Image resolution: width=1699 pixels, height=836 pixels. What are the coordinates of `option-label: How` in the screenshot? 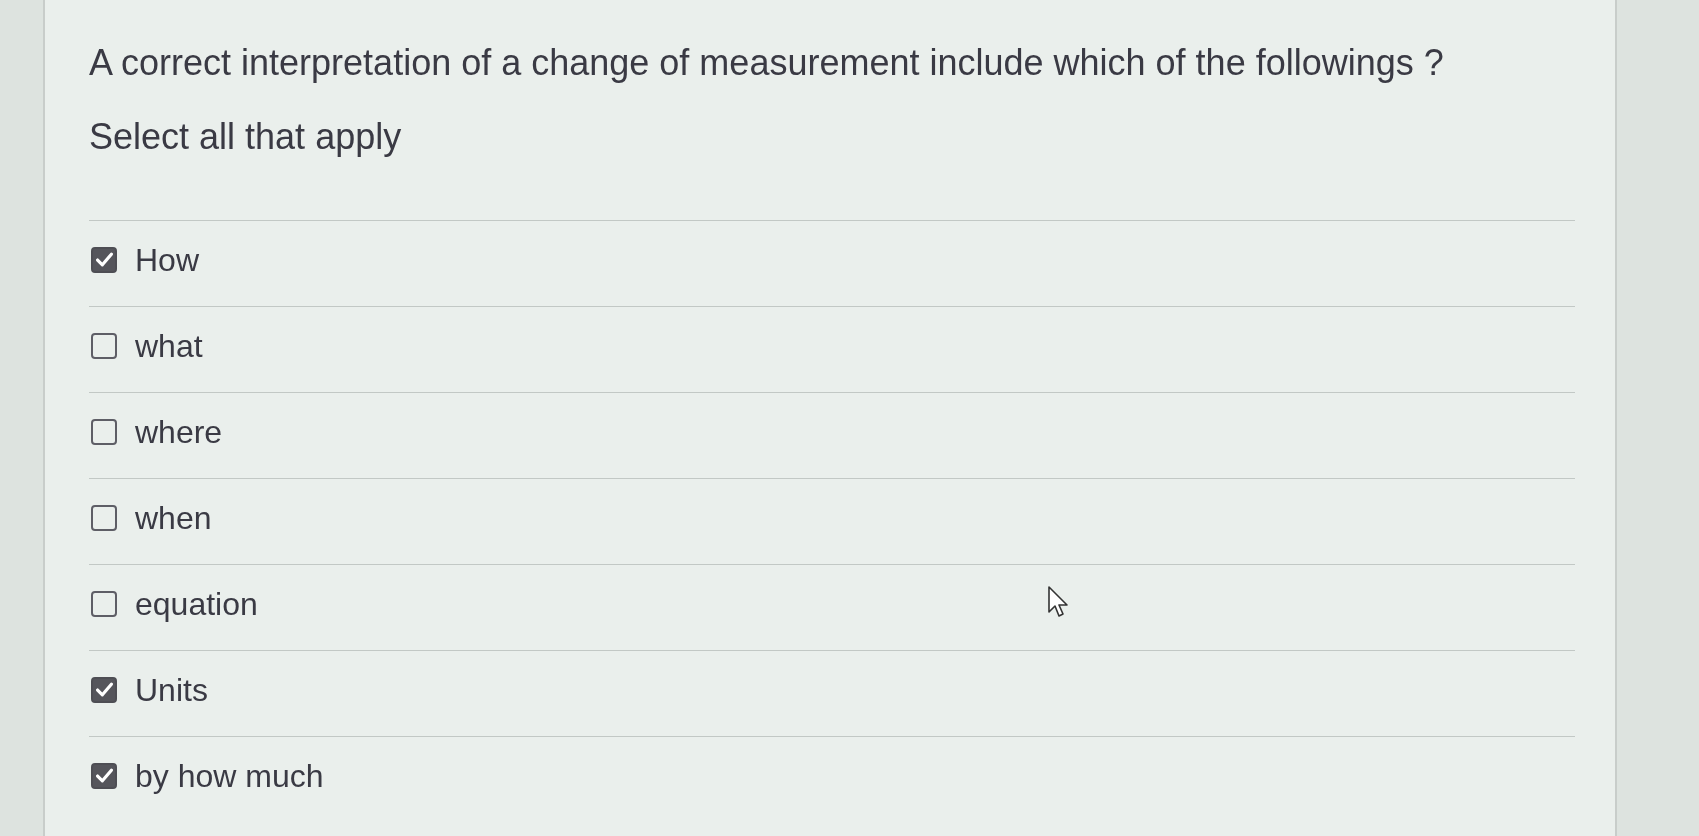 It's located at (167, 259).